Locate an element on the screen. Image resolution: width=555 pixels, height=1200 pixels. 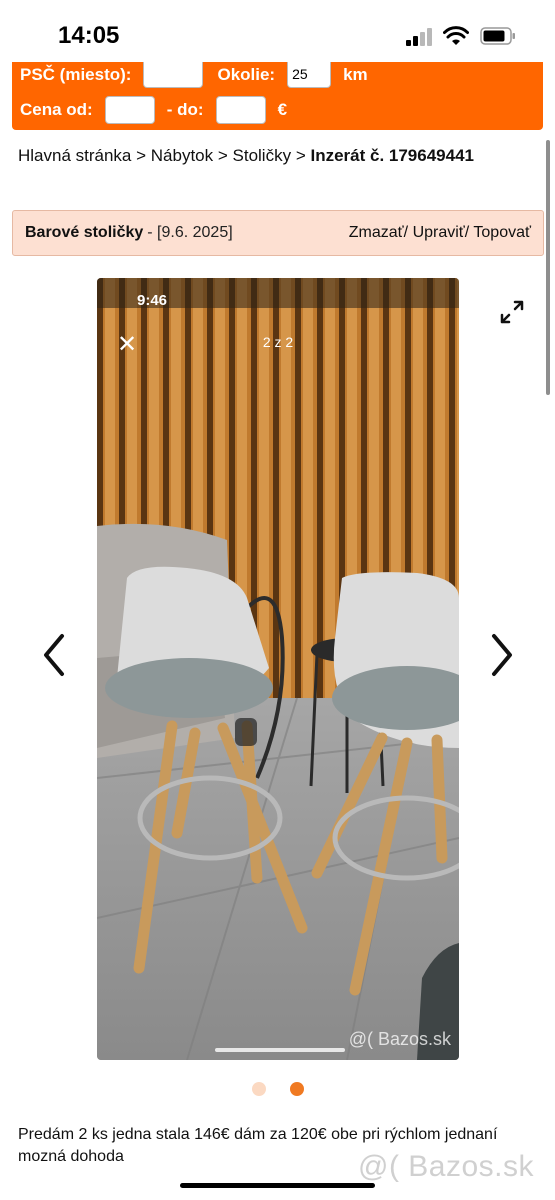
breadcrumb-current: Inzerát č. 179649441 is located at coordinates (392, 155).